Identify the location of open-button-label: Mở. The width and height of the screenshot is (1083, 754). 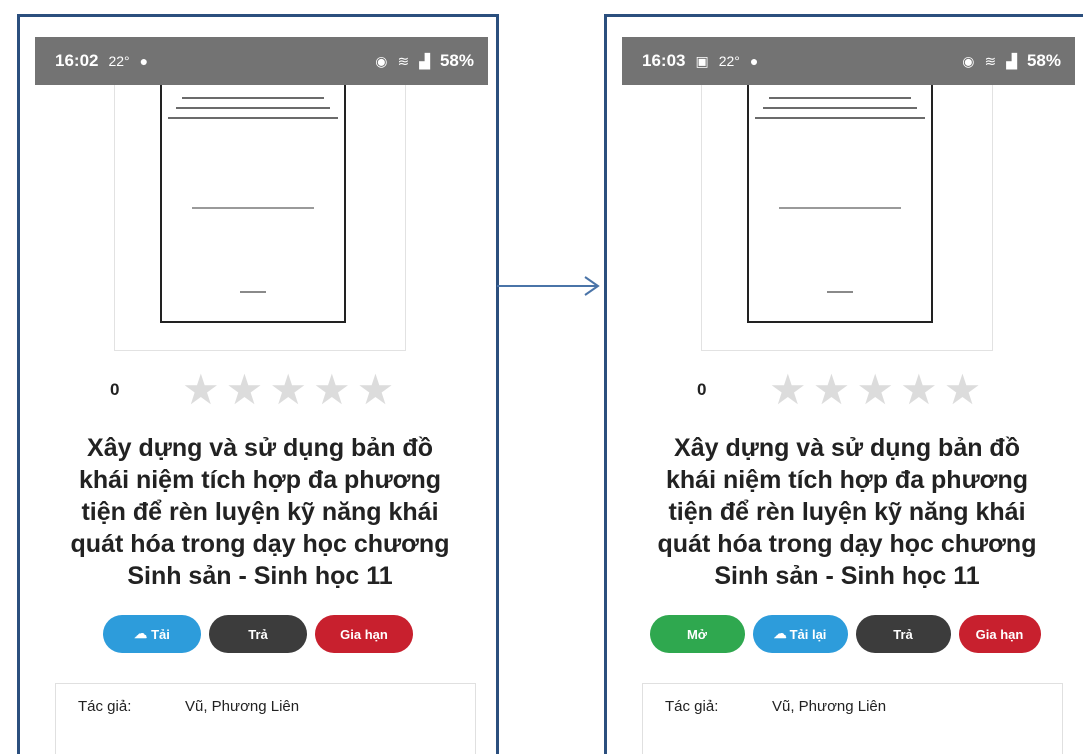
(697, 634).